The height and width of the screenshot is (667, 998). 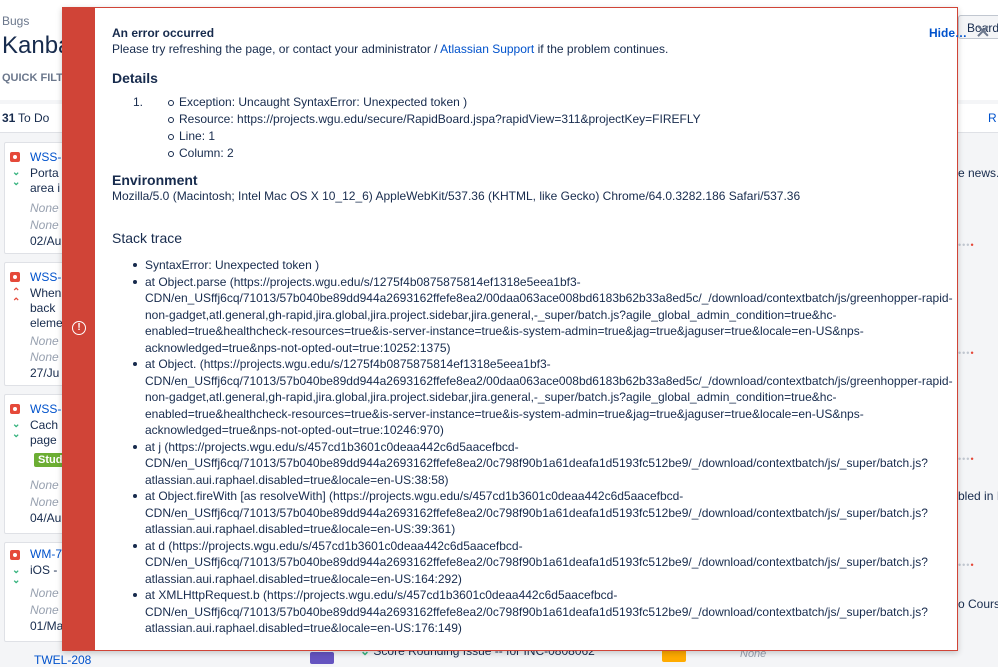 I want to click on error-icon: !, so click(x=79, y=328).